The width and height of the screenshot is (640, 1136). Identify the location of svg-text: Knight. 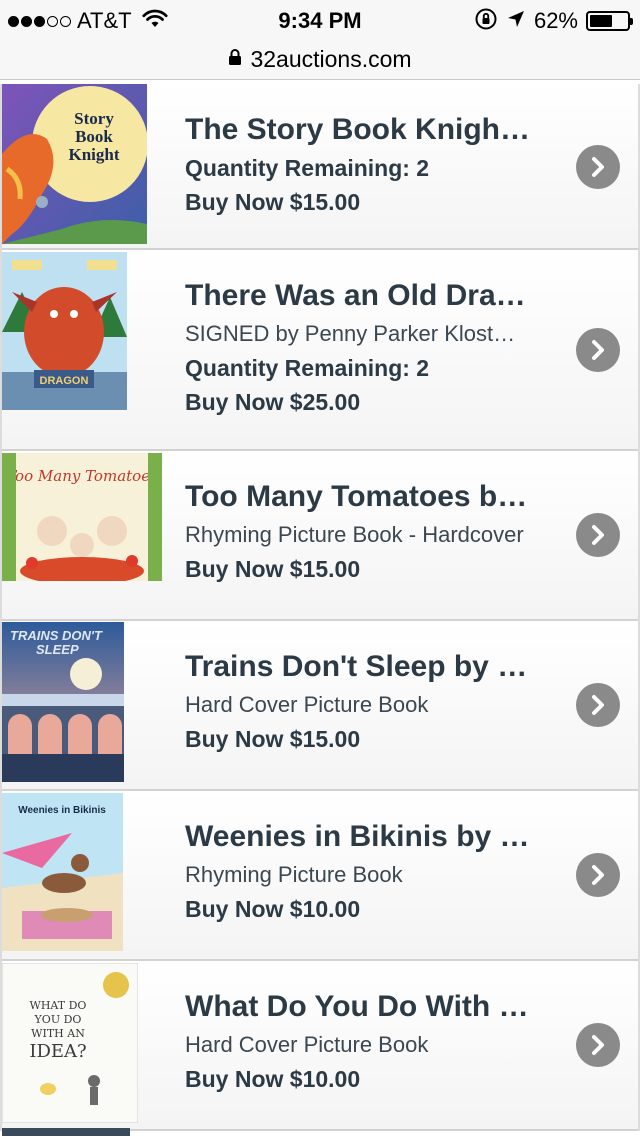
(93, 154).